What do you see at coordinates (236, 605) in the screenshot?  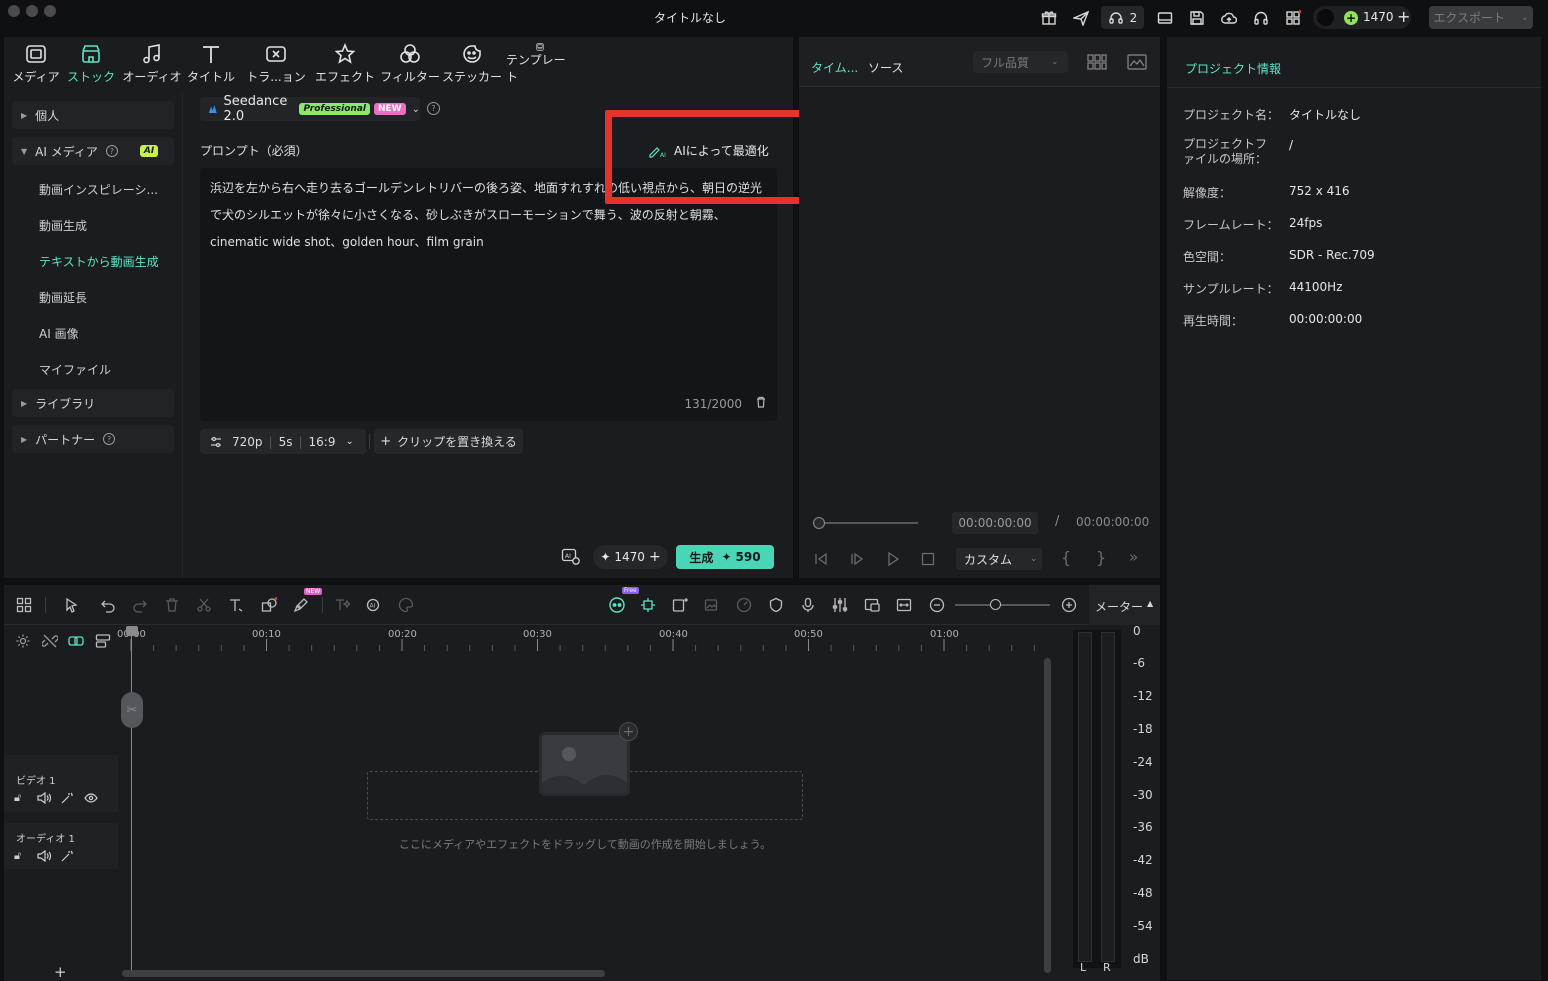 I see `text-tool-icon` at bounding box center [236, 605].